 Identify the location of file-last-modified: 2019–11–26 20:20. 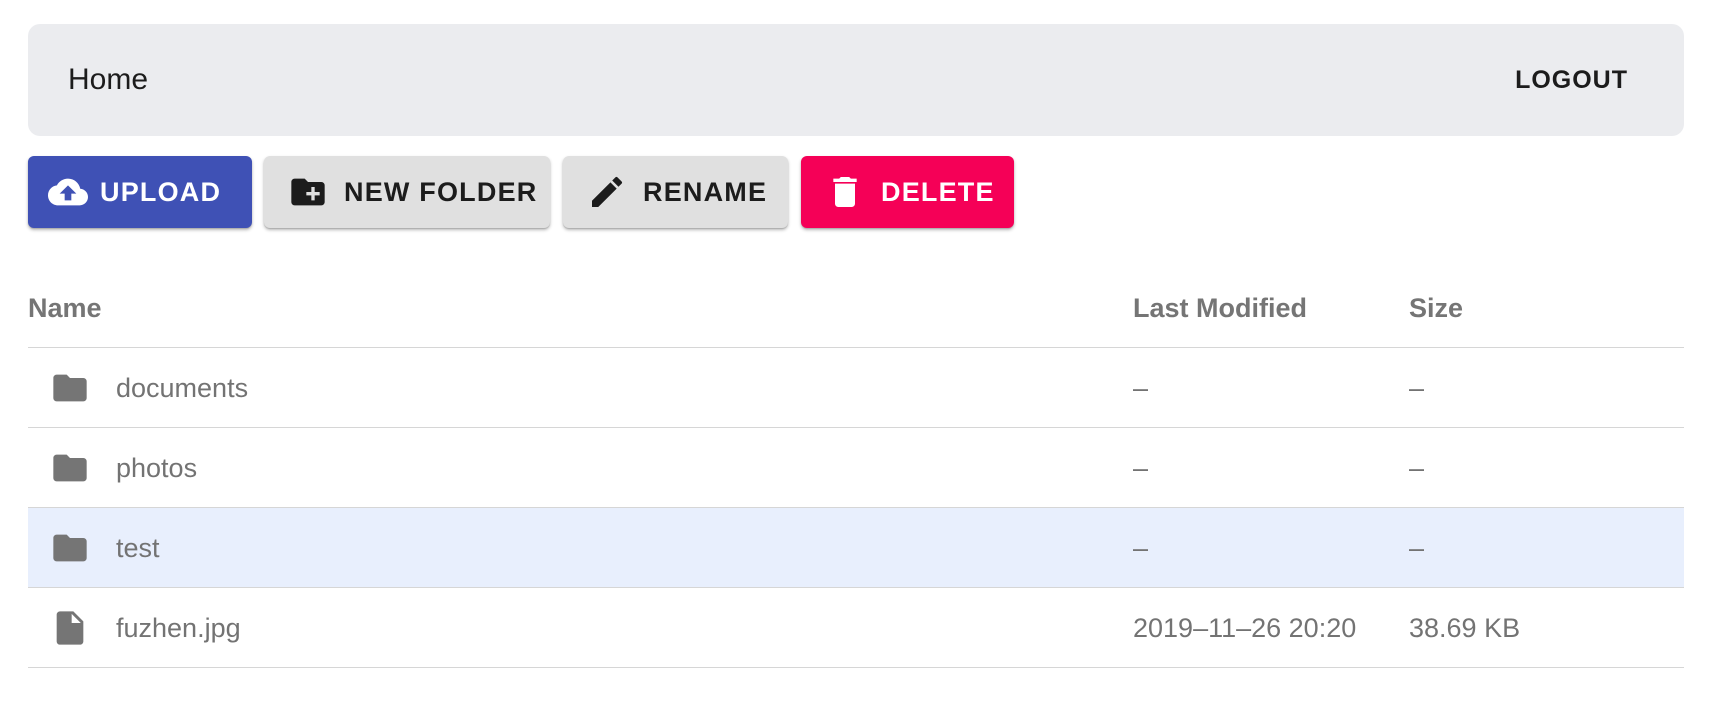
(1245, 628).